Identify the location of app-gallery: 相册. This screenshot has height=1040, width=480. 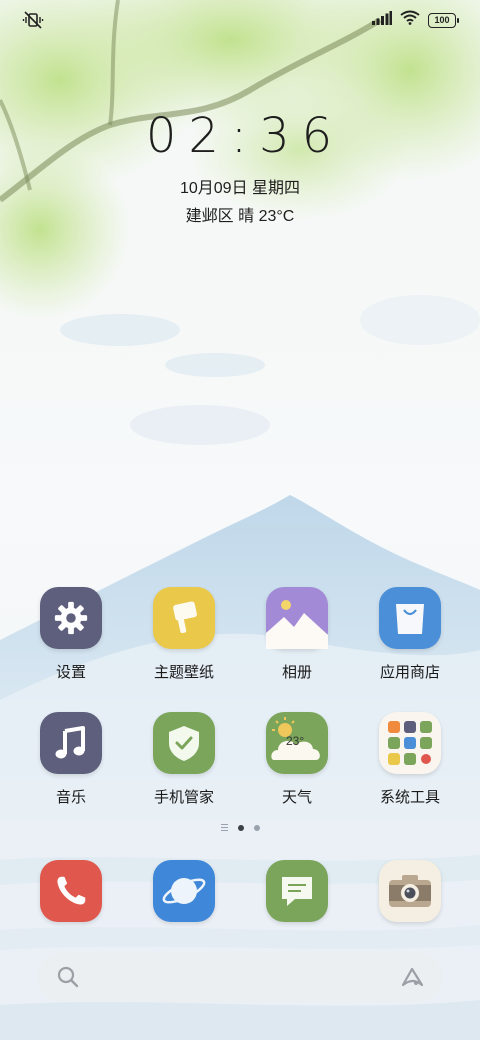
(297, 634).